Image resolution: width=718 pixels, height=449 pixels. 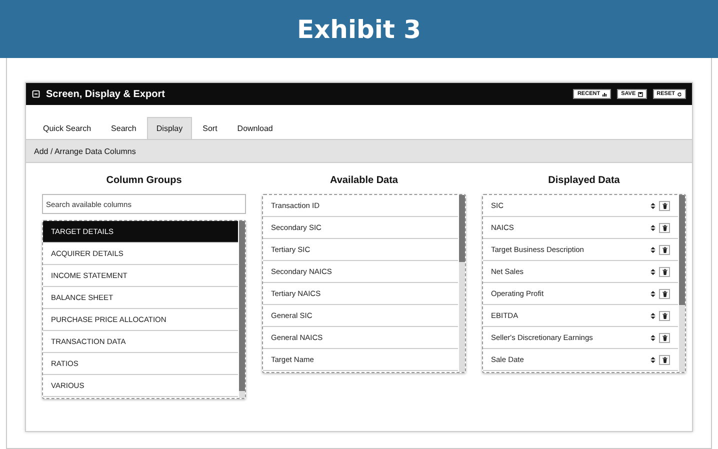 What do you see at coordinates (359, 29) in the screenshot?
I see `exhibit-title: Exhibit 3` at bounding box center [359, 29].